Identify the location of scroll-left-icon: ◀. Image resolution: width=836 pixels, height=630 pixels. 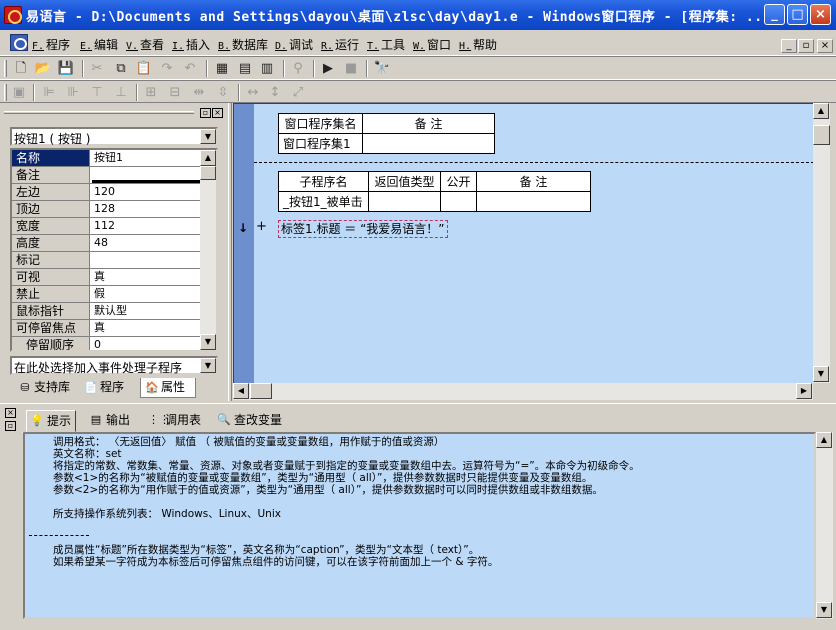
(241, 391).